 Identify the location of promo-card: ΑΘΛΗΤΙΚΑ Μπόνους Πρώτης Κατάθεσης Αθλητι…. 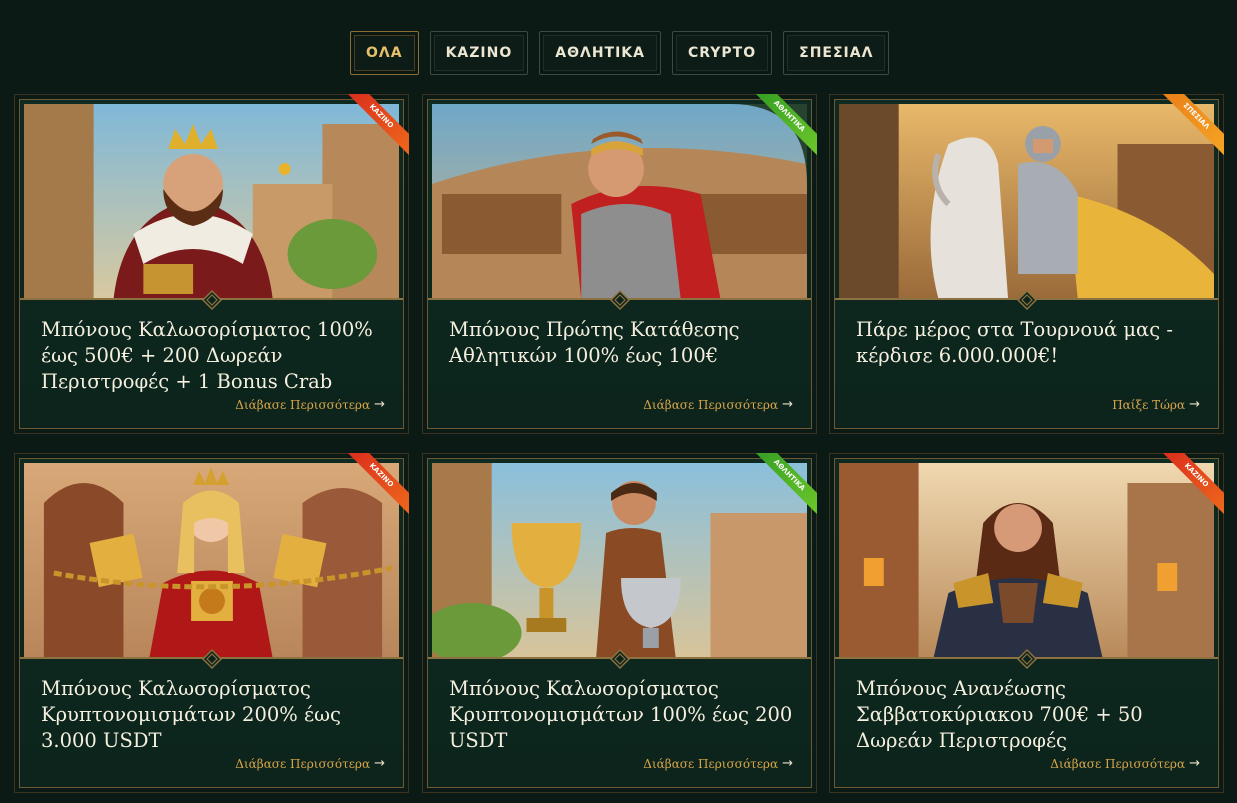
(619, 264).